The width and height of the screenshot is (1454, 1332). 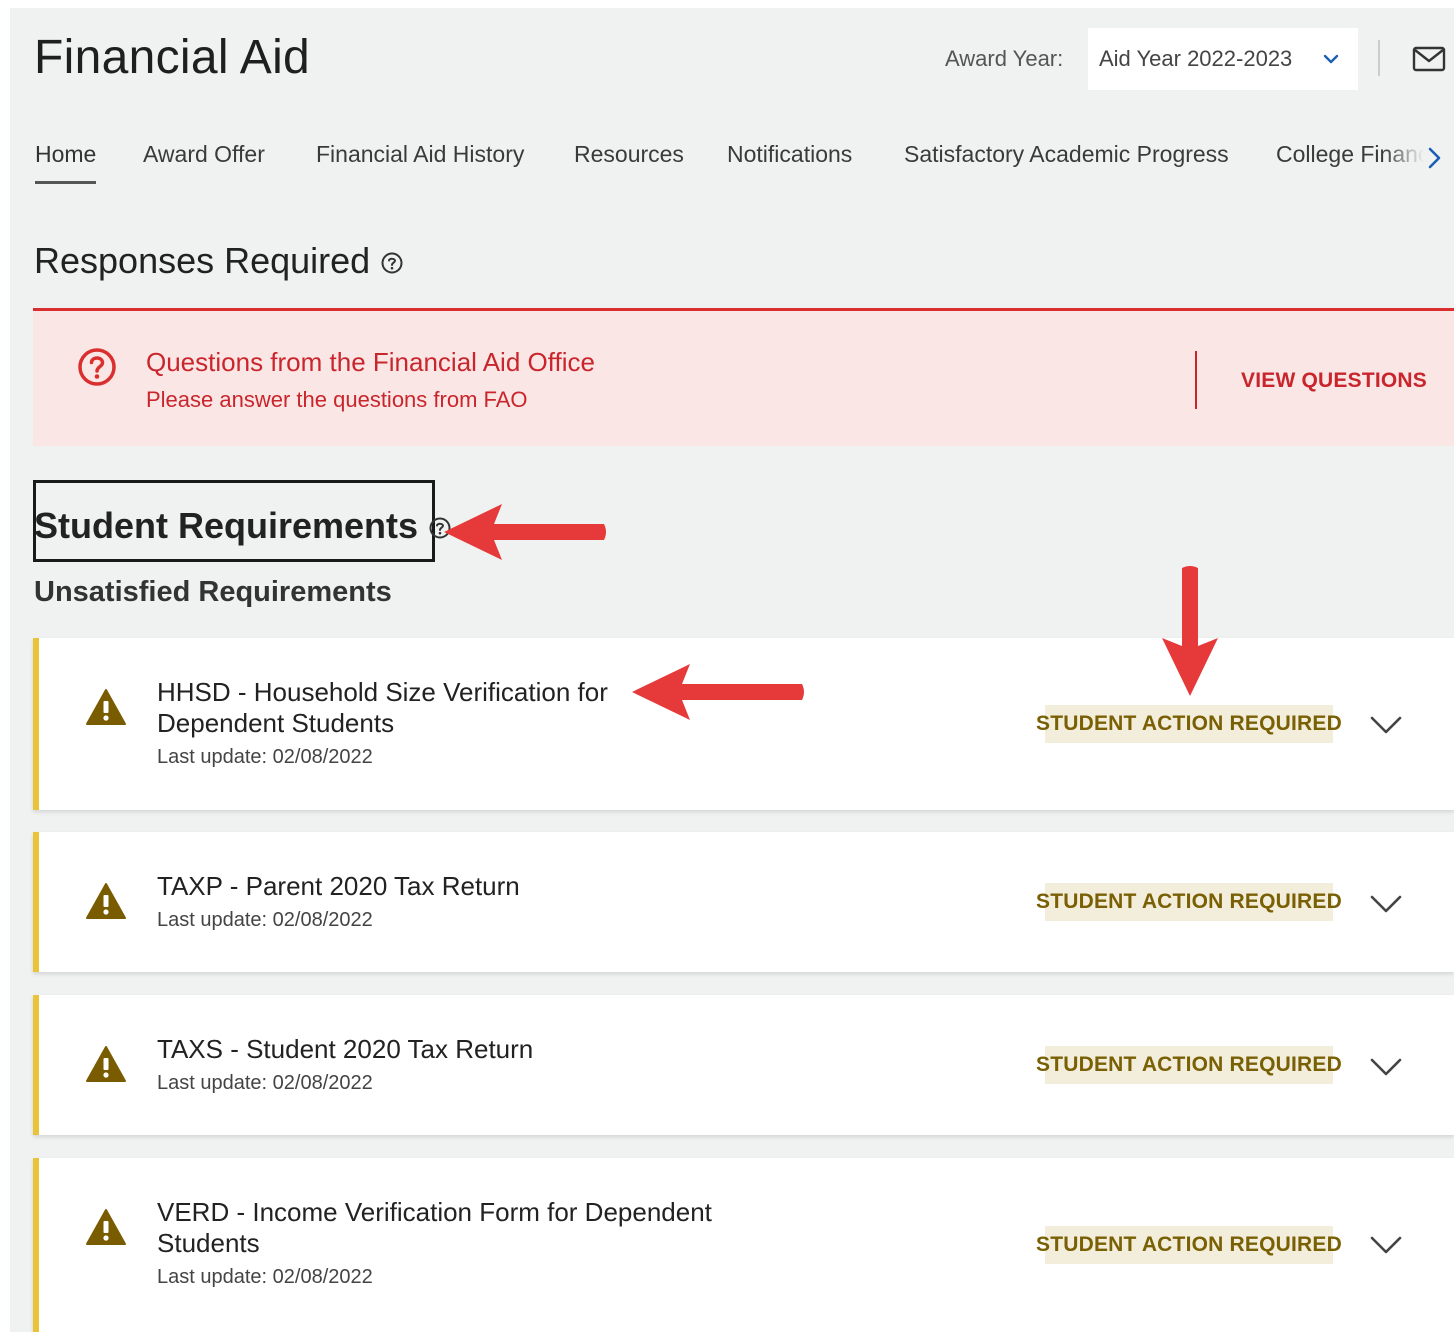 What do you see at coordinates (1196, 380) in the screenshot?
I see `alert-divider` at bounding box center [1196, 380].